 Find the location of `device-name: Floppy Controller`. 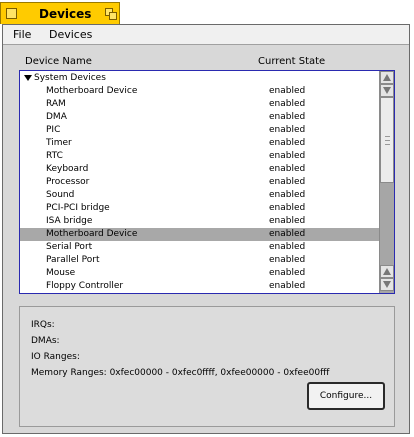

device-name: Floppy Controller is located at coordinates (85, 286).